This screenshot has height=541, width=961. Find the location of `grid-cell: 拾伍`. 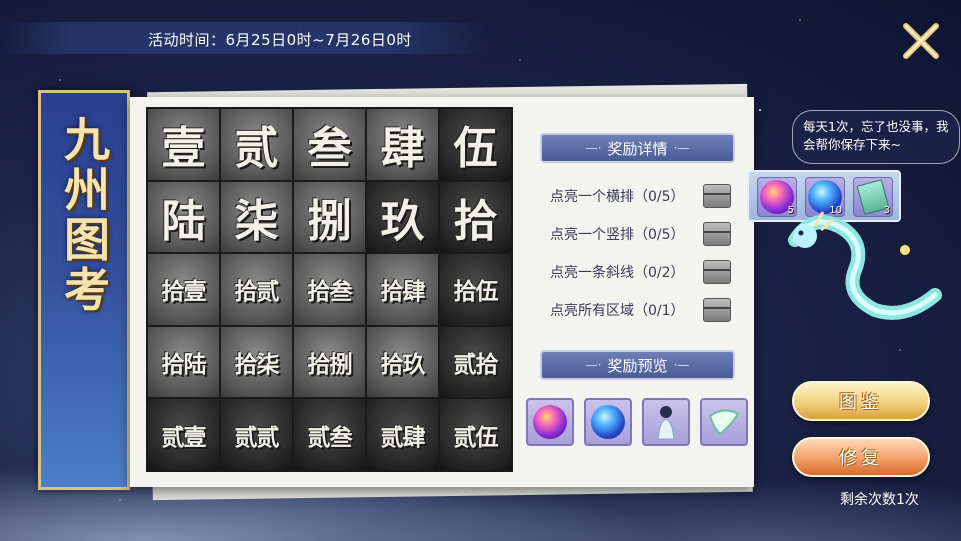

grid-cell: 拾伍 is located at coordinates (475, 289).